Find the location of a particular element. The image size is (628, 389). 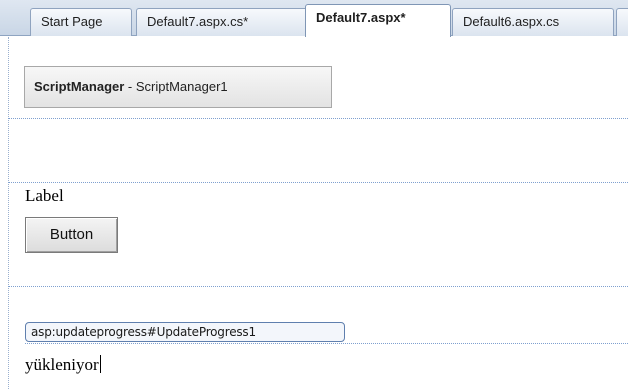

tab-overflow-partial is located at coordinates (622, 22).